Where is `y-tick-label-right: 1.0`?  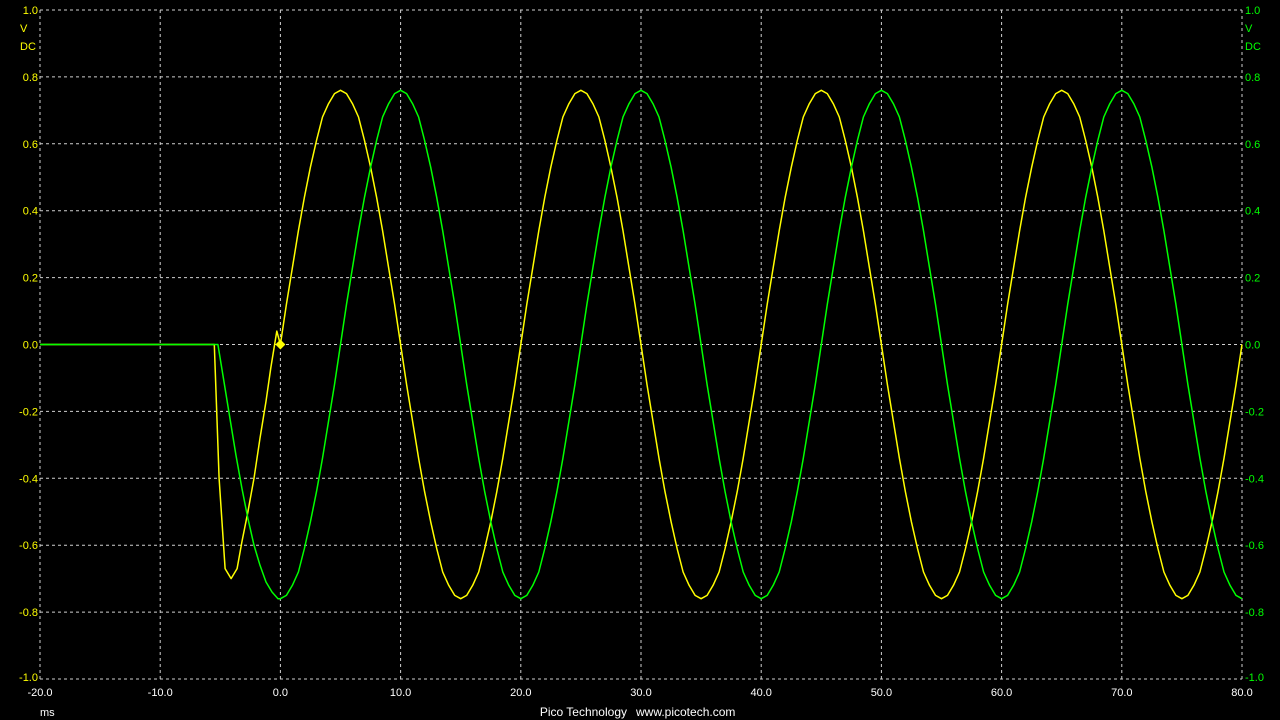 y-tick-label-right: 1.0 is located at coordinates (1252, 11).